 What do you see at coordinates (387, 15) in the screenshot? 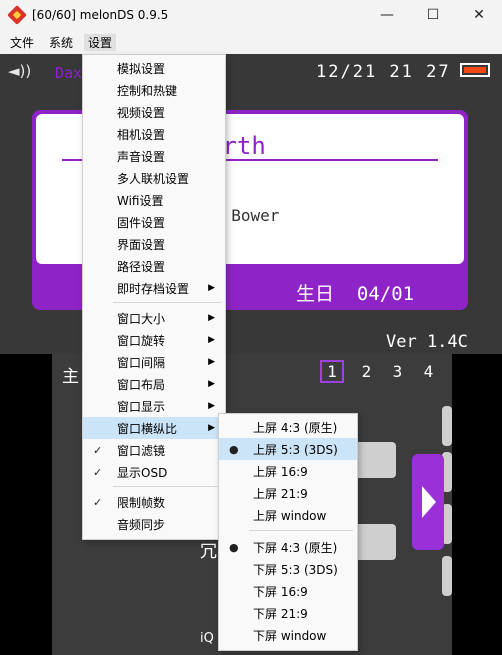
I see `minimize-icon: —` at bounding box center [387, 15].